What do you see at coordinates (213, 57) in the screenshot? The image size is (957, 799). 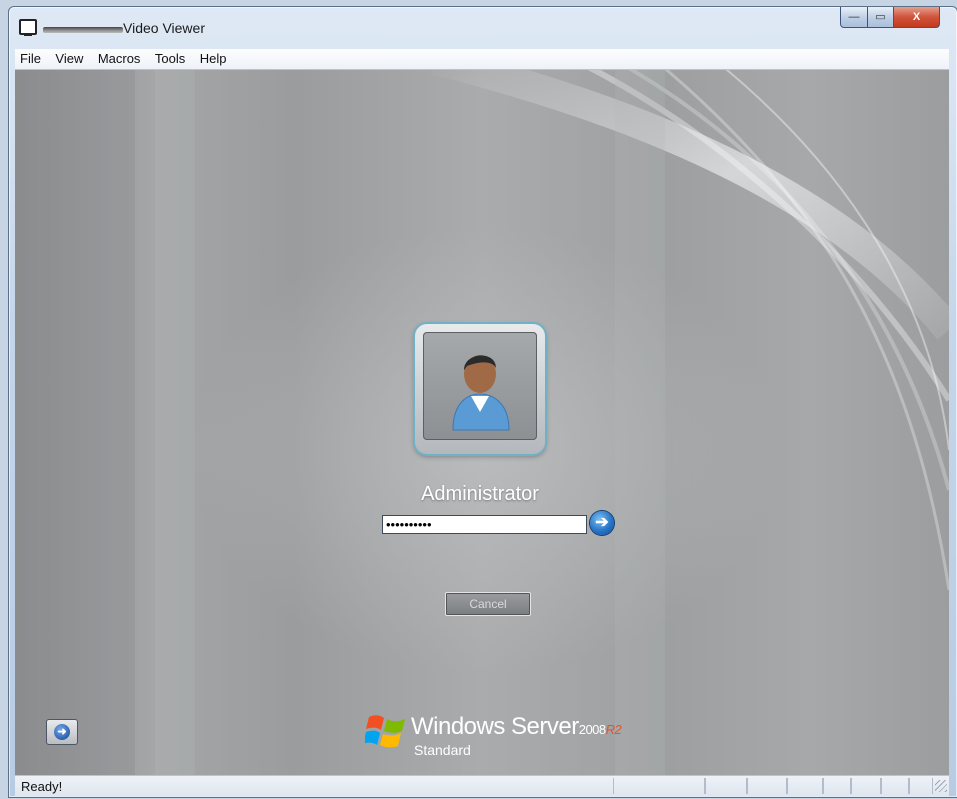 I see `menu-help: Help` at bounding box center [213, 57].